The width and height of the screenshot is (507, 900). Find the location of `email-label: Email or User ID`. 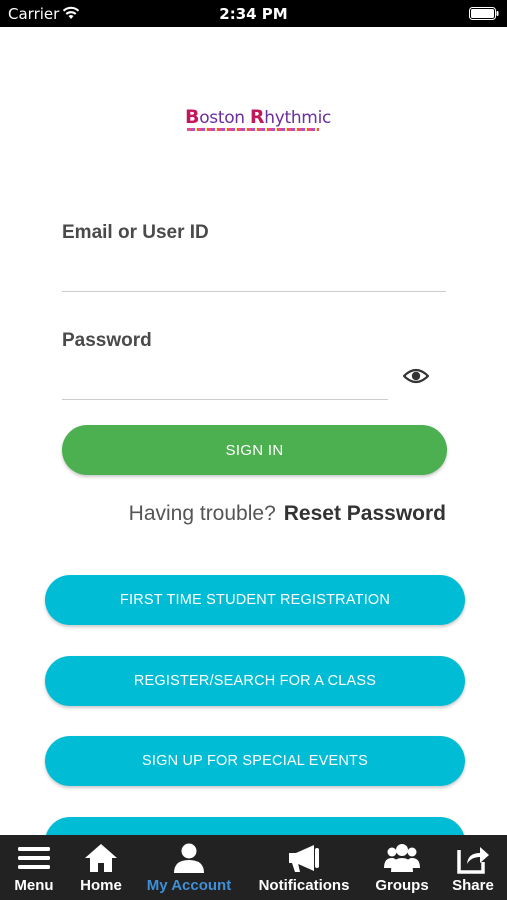

email-label: Email or User ID is located at coordinates (135, 232).